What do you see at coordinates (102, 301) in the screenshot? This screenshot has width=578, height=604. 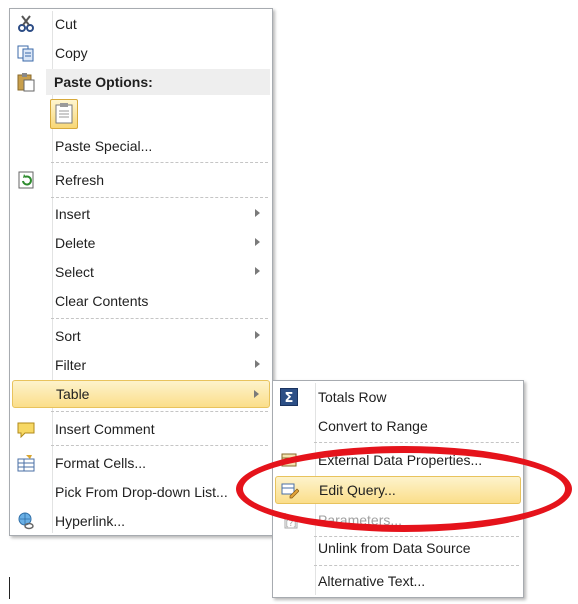 I see `clear-contents-label: Clear Contents` at bounding box center [102, 301].